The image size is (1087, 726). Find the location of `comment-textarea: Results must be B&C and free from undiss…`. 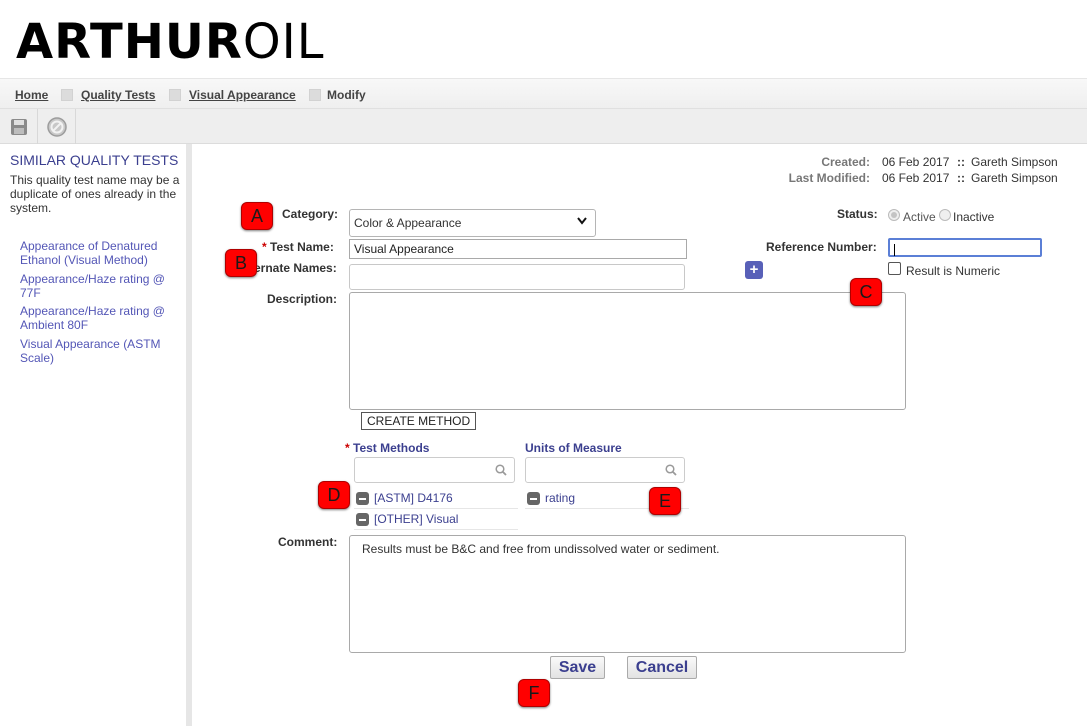

comment-textarea: Results must be B&C and free from undiss… is located at coordinates (627, 594).